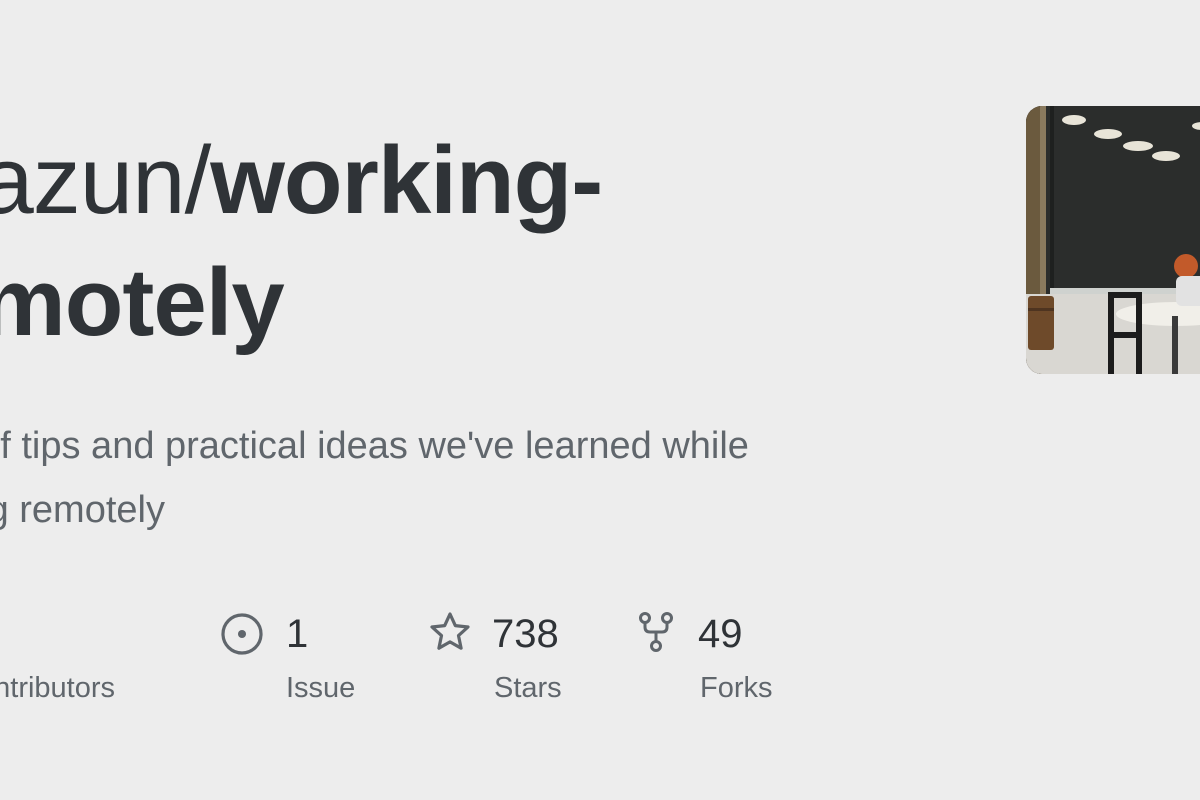  I want to click on star-icon, so click(450, 632).